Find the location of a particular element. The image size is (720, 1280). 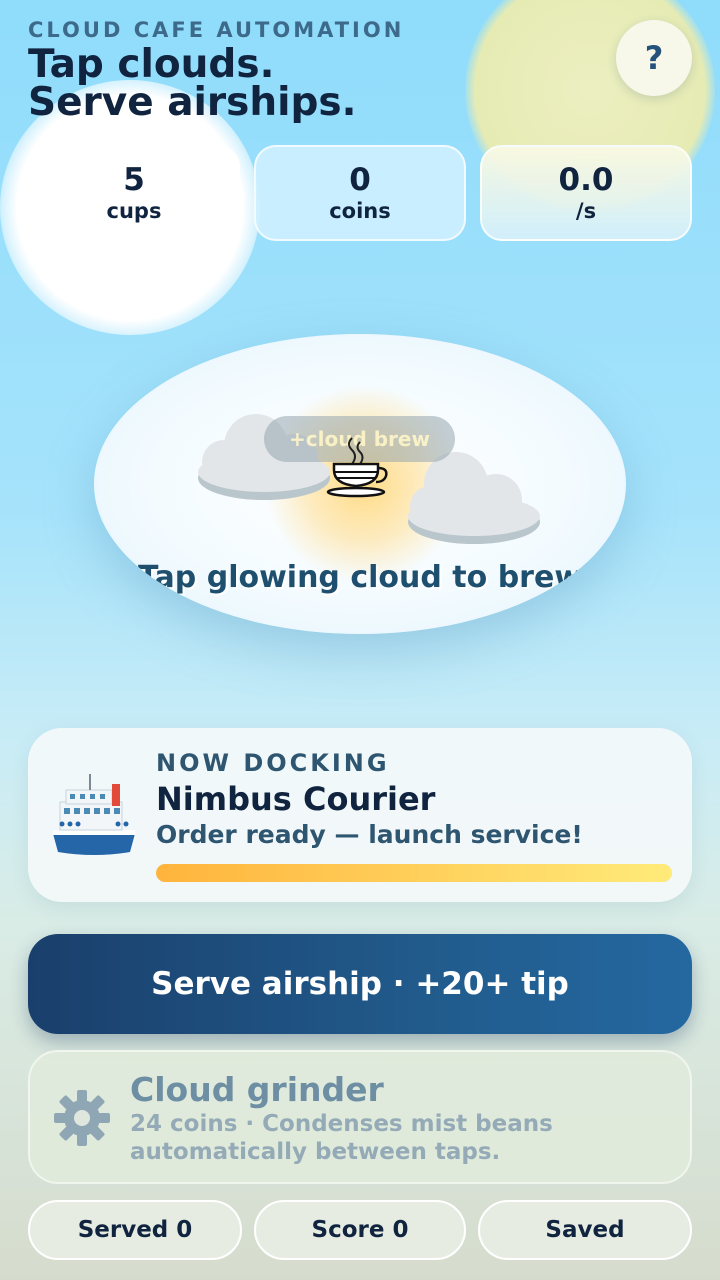

stat-coins: 0 coins is located at coordinates (360, 193).